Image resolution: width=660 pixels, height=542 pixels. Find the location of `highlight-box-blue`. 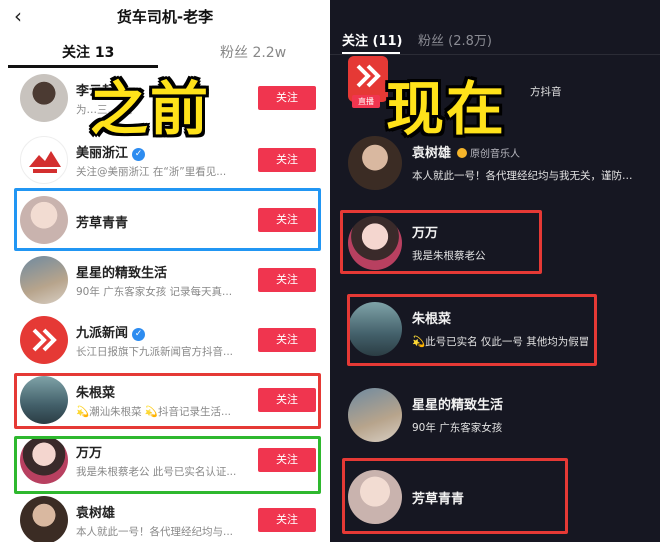

highlight-box-blue is located at coordinates (167, 219).